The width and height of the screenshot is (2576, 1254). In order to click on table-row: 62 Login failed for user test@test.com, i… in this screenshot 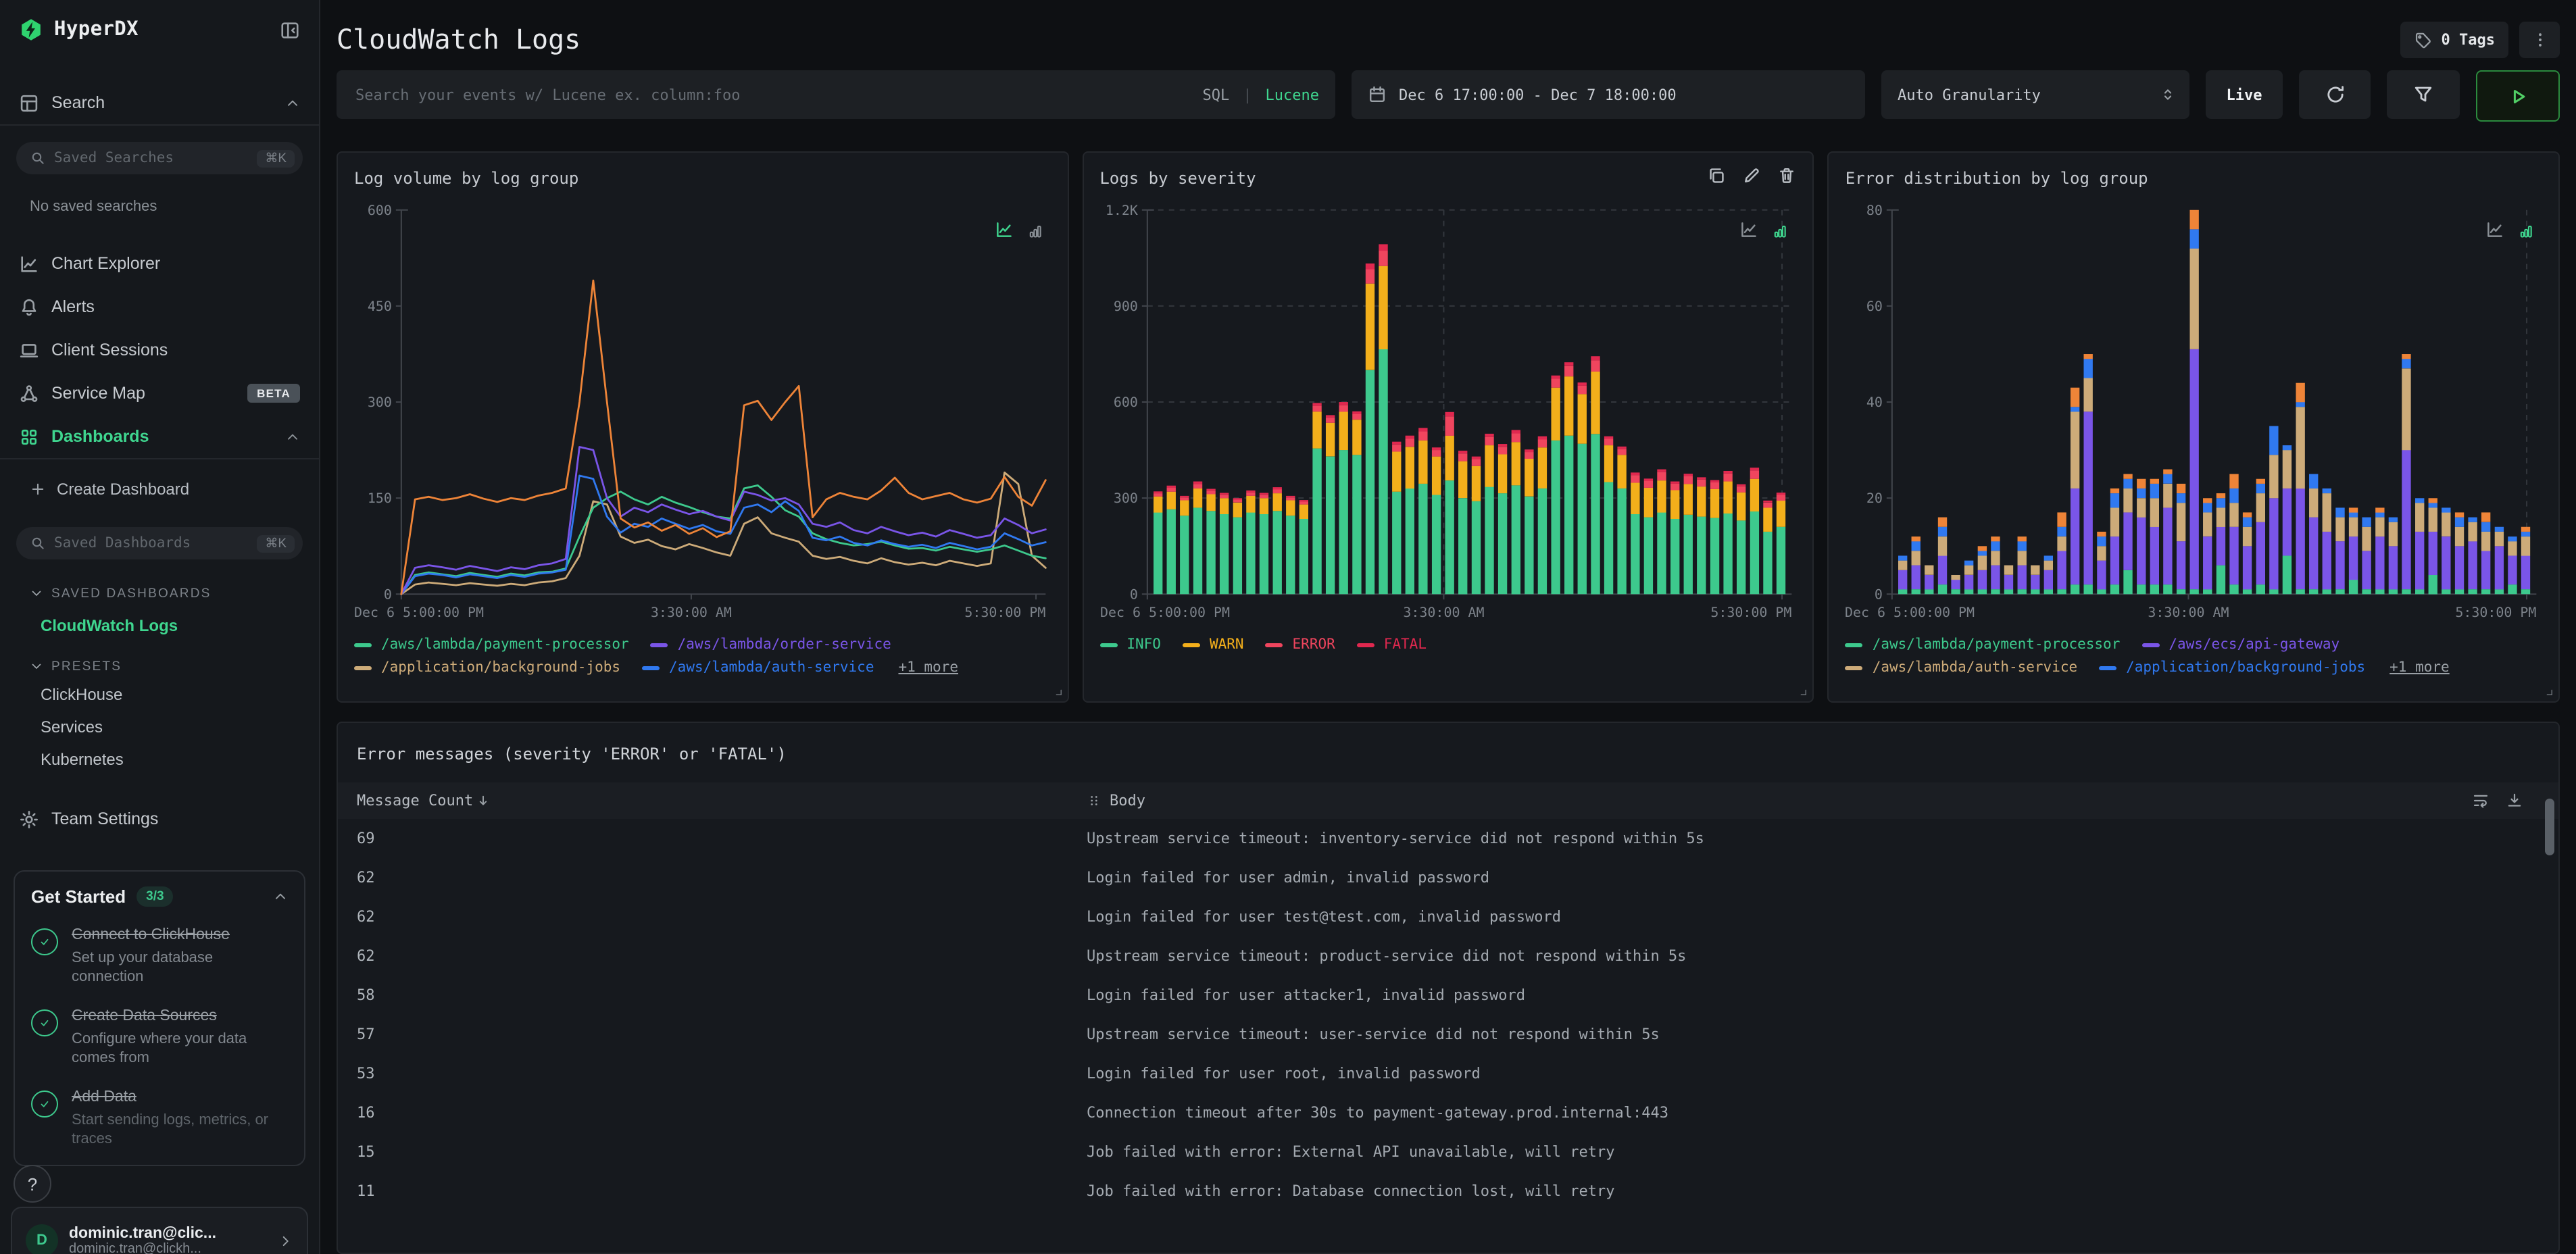, I will do `click(1448, 916)`.